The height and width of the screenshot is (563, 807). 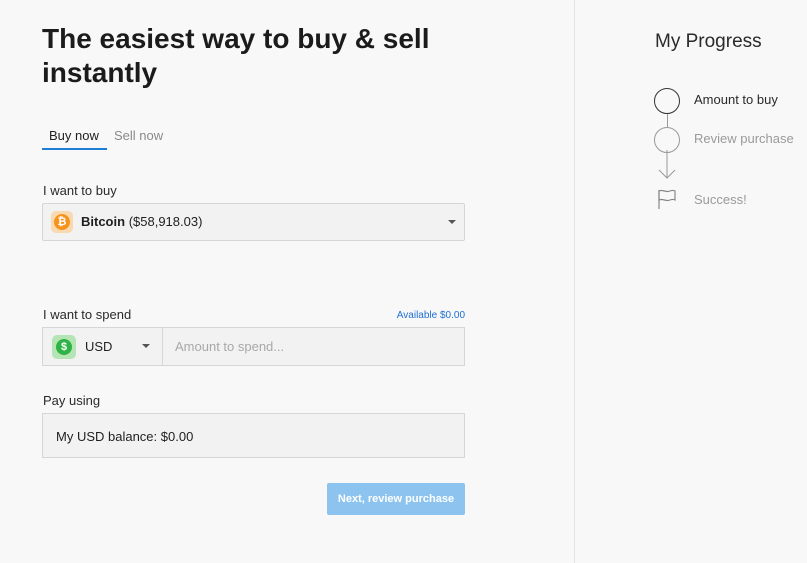 I want to click on tab-sell-now: Sell now, so click(x=138, y=135).